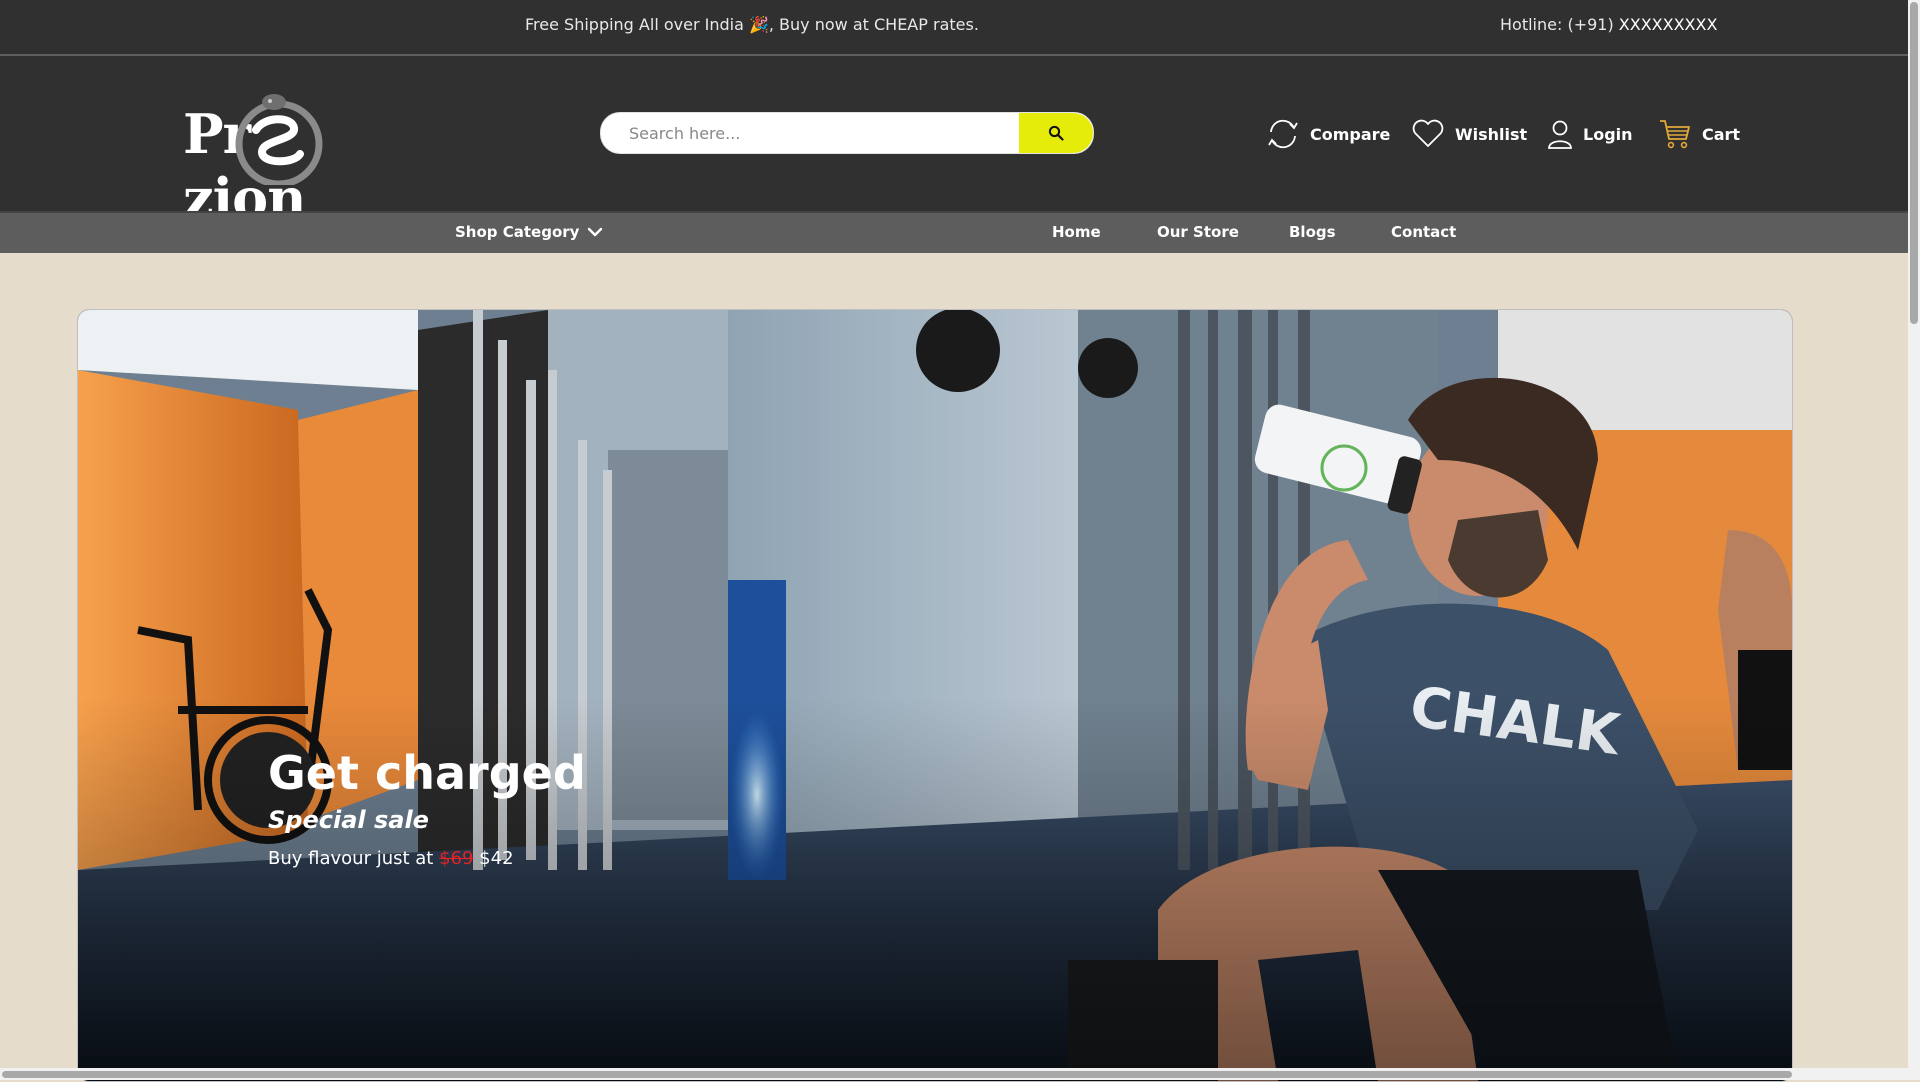 The height and width of the screenshot is (1082, 1920). I want to click on cart-label: Cart, so click(1721, 134).